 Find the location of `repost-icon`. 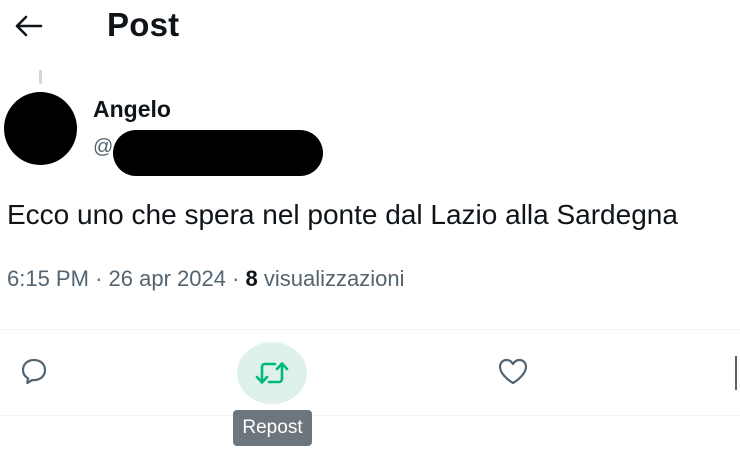

repost-icon is located at coordinates (272, 373).